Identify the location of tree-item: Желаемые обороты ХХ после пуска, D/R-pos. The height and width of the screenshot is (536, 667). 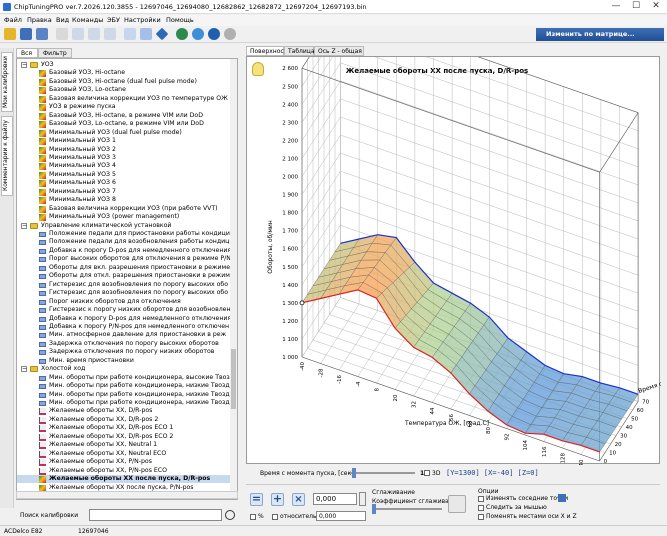
(127, 479).